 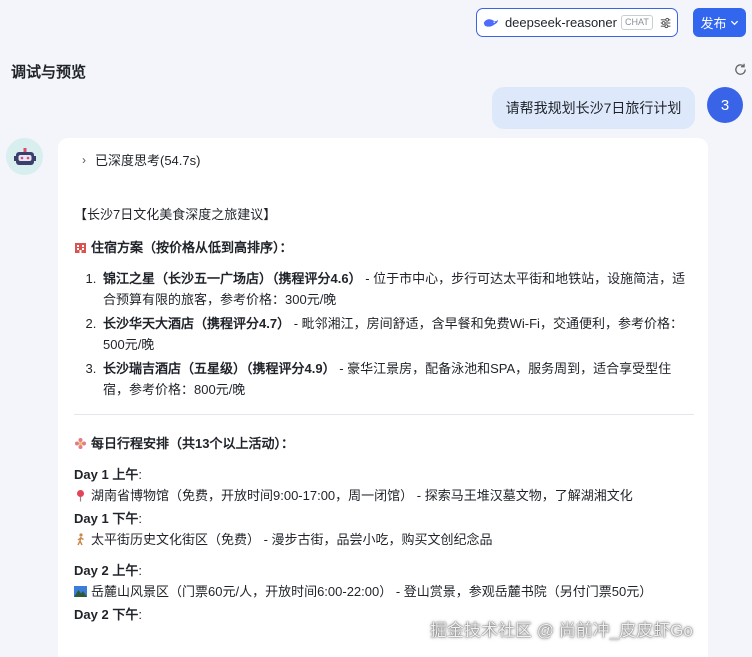 I want to click on flower-icon, so click(x=80, y=443).